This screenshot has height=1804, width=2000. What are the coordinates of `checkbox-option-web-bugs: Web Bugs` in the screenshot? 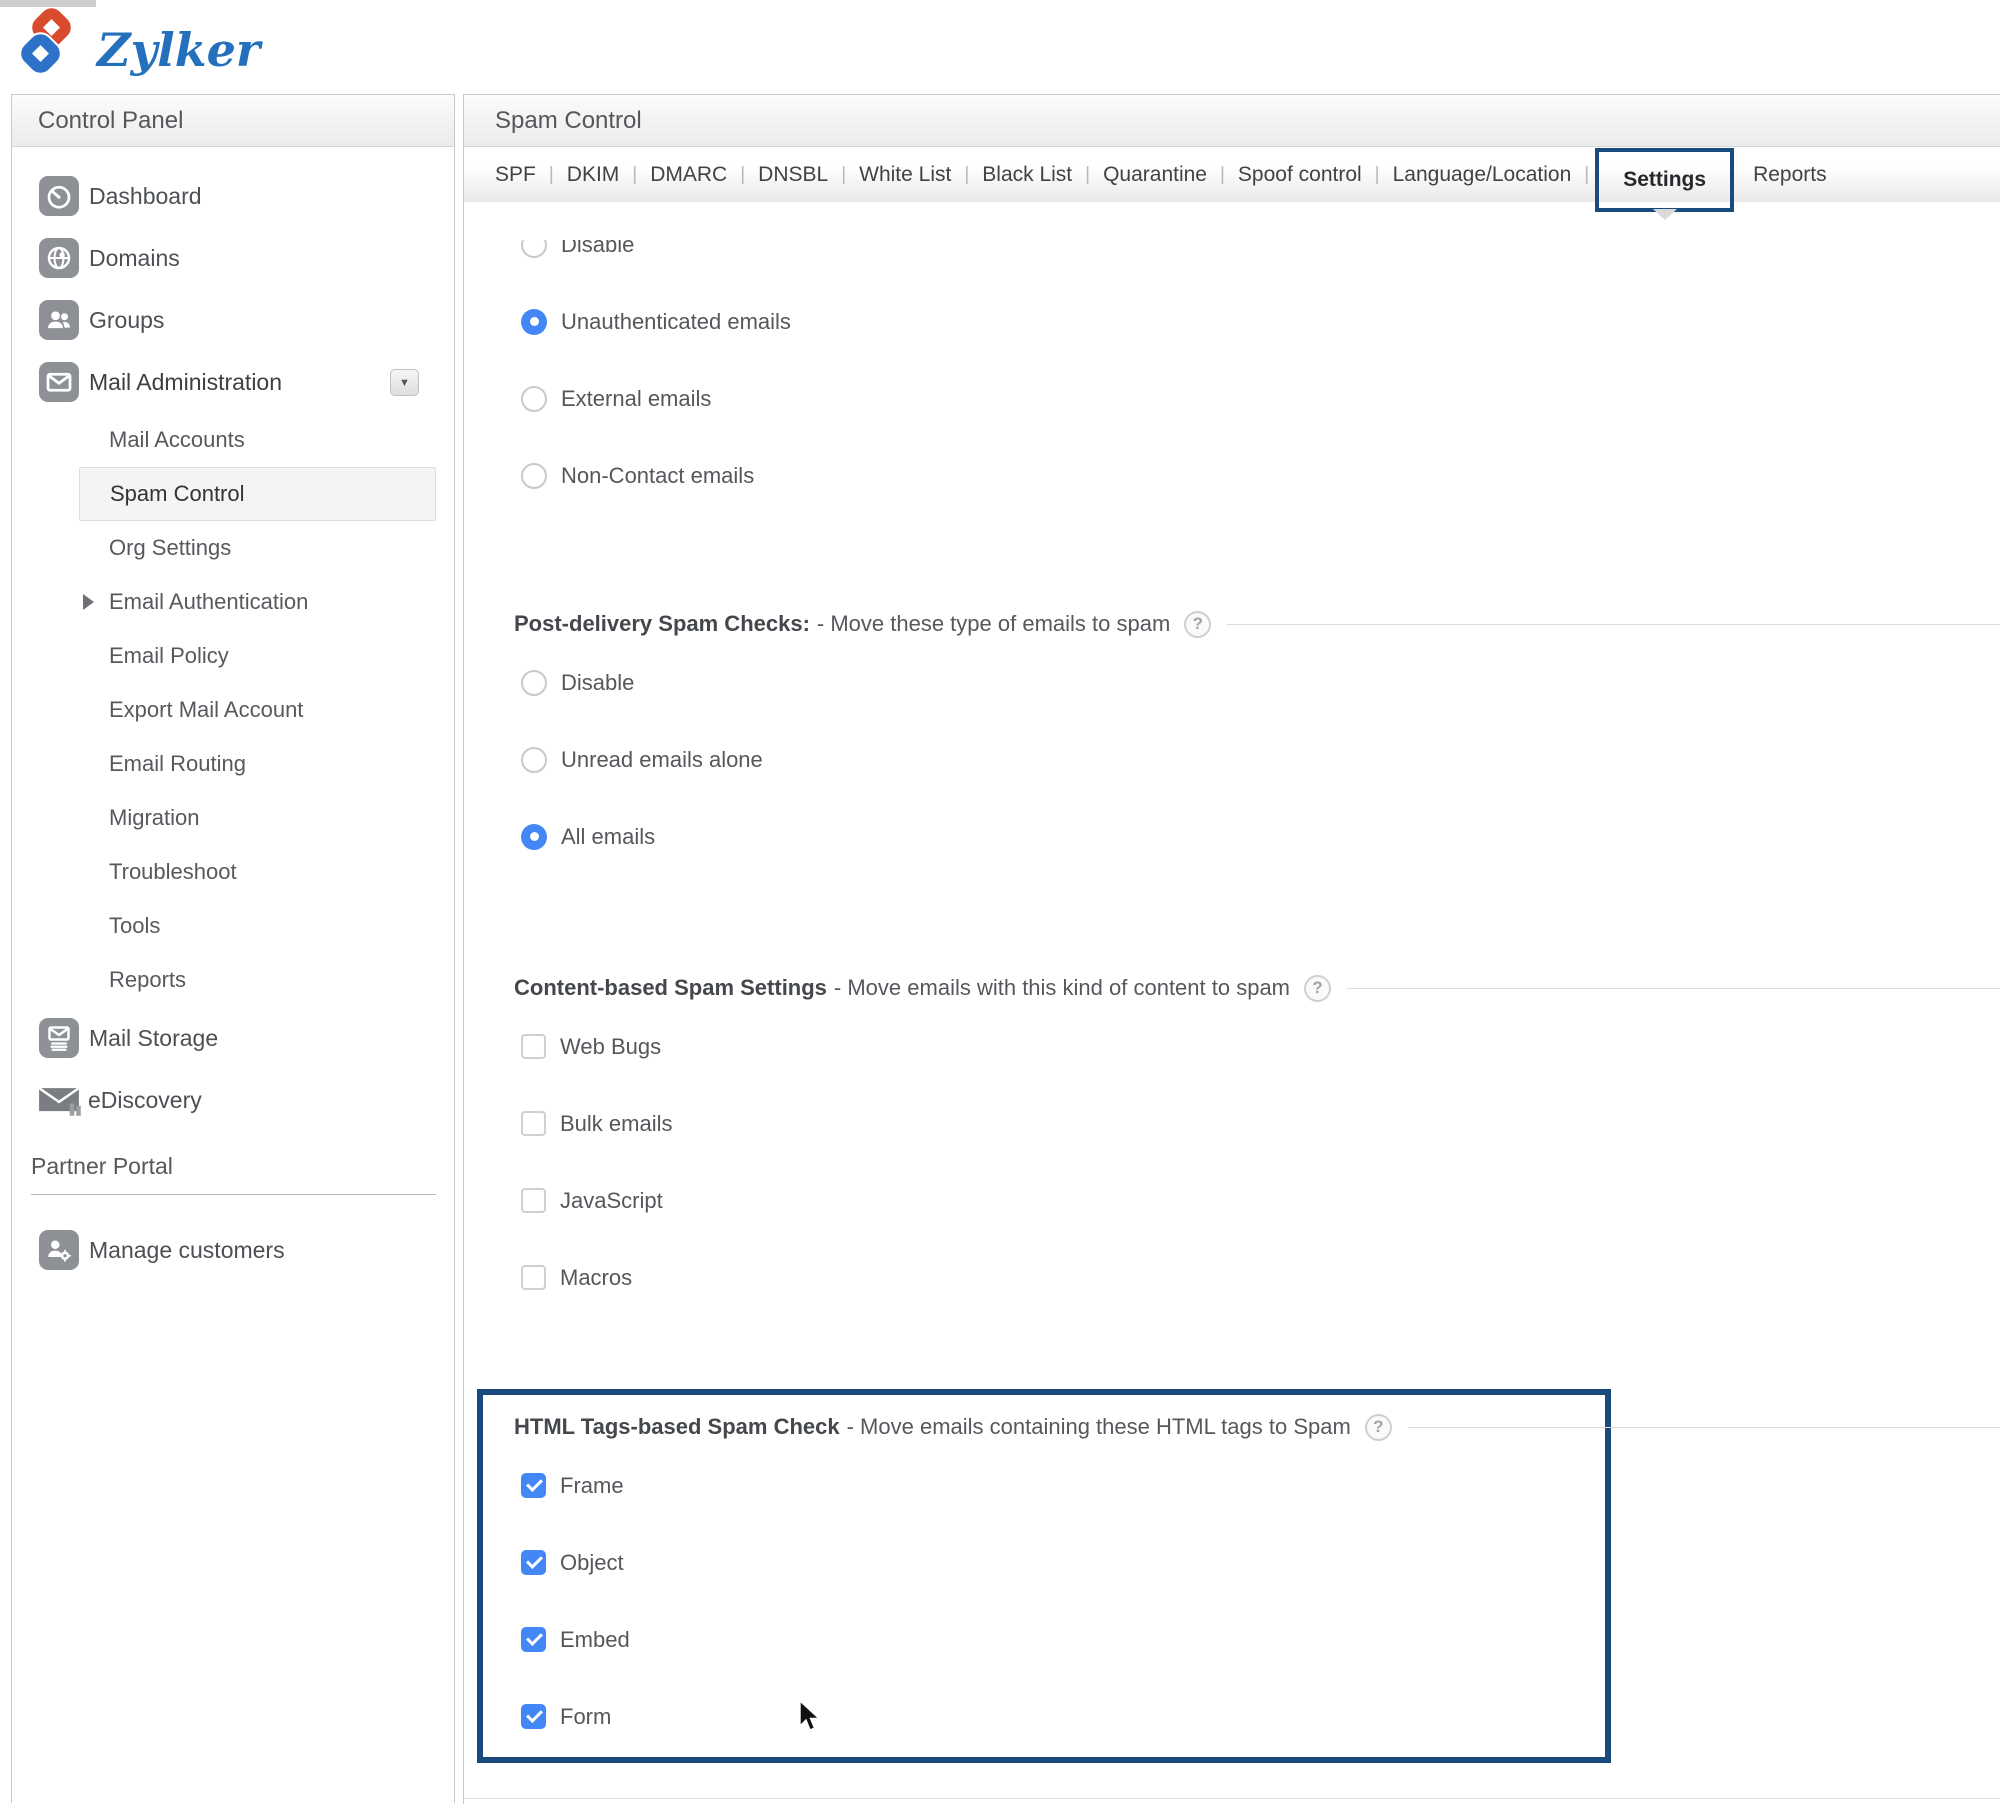 It's located at (1257, 1046).